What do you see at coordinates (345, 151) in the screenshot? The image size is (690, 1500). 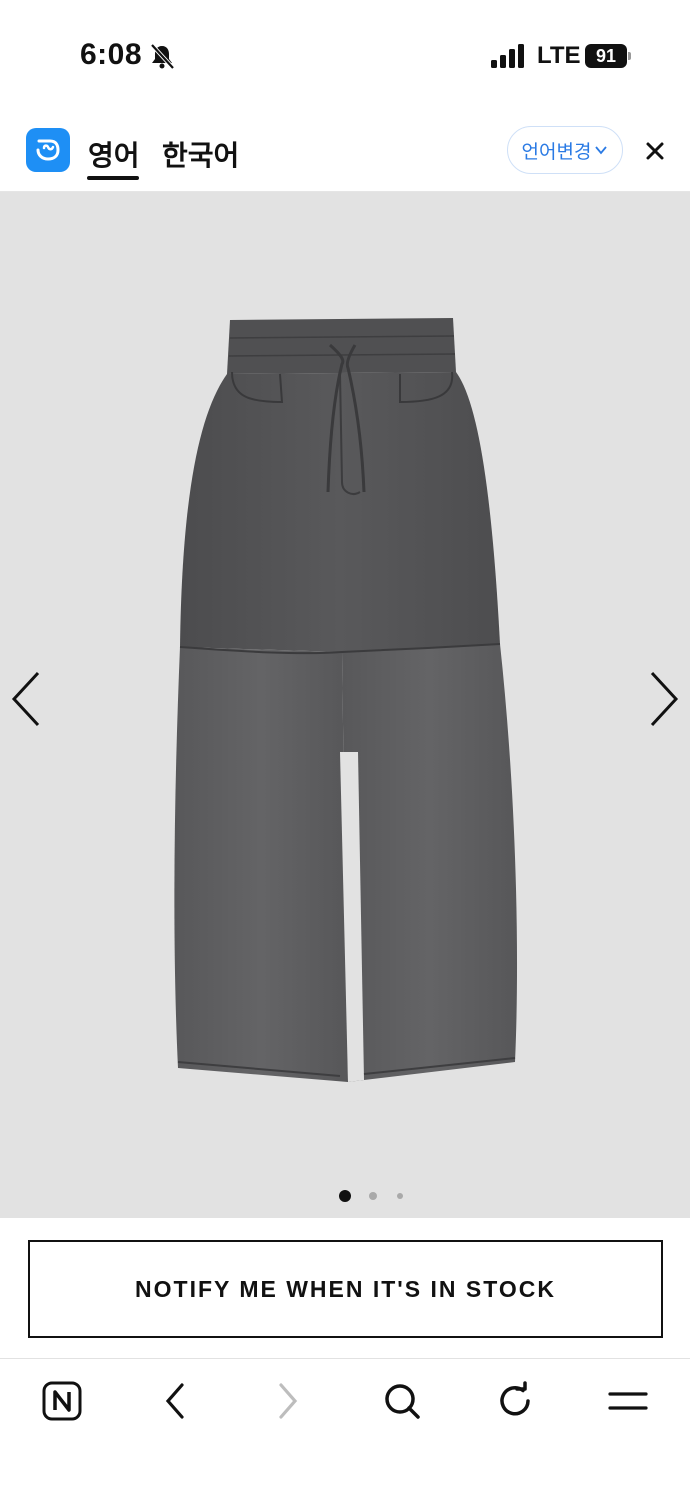 I see `translate-bar: 영어 한국어 언어변경` at bounding box center [345, 151].